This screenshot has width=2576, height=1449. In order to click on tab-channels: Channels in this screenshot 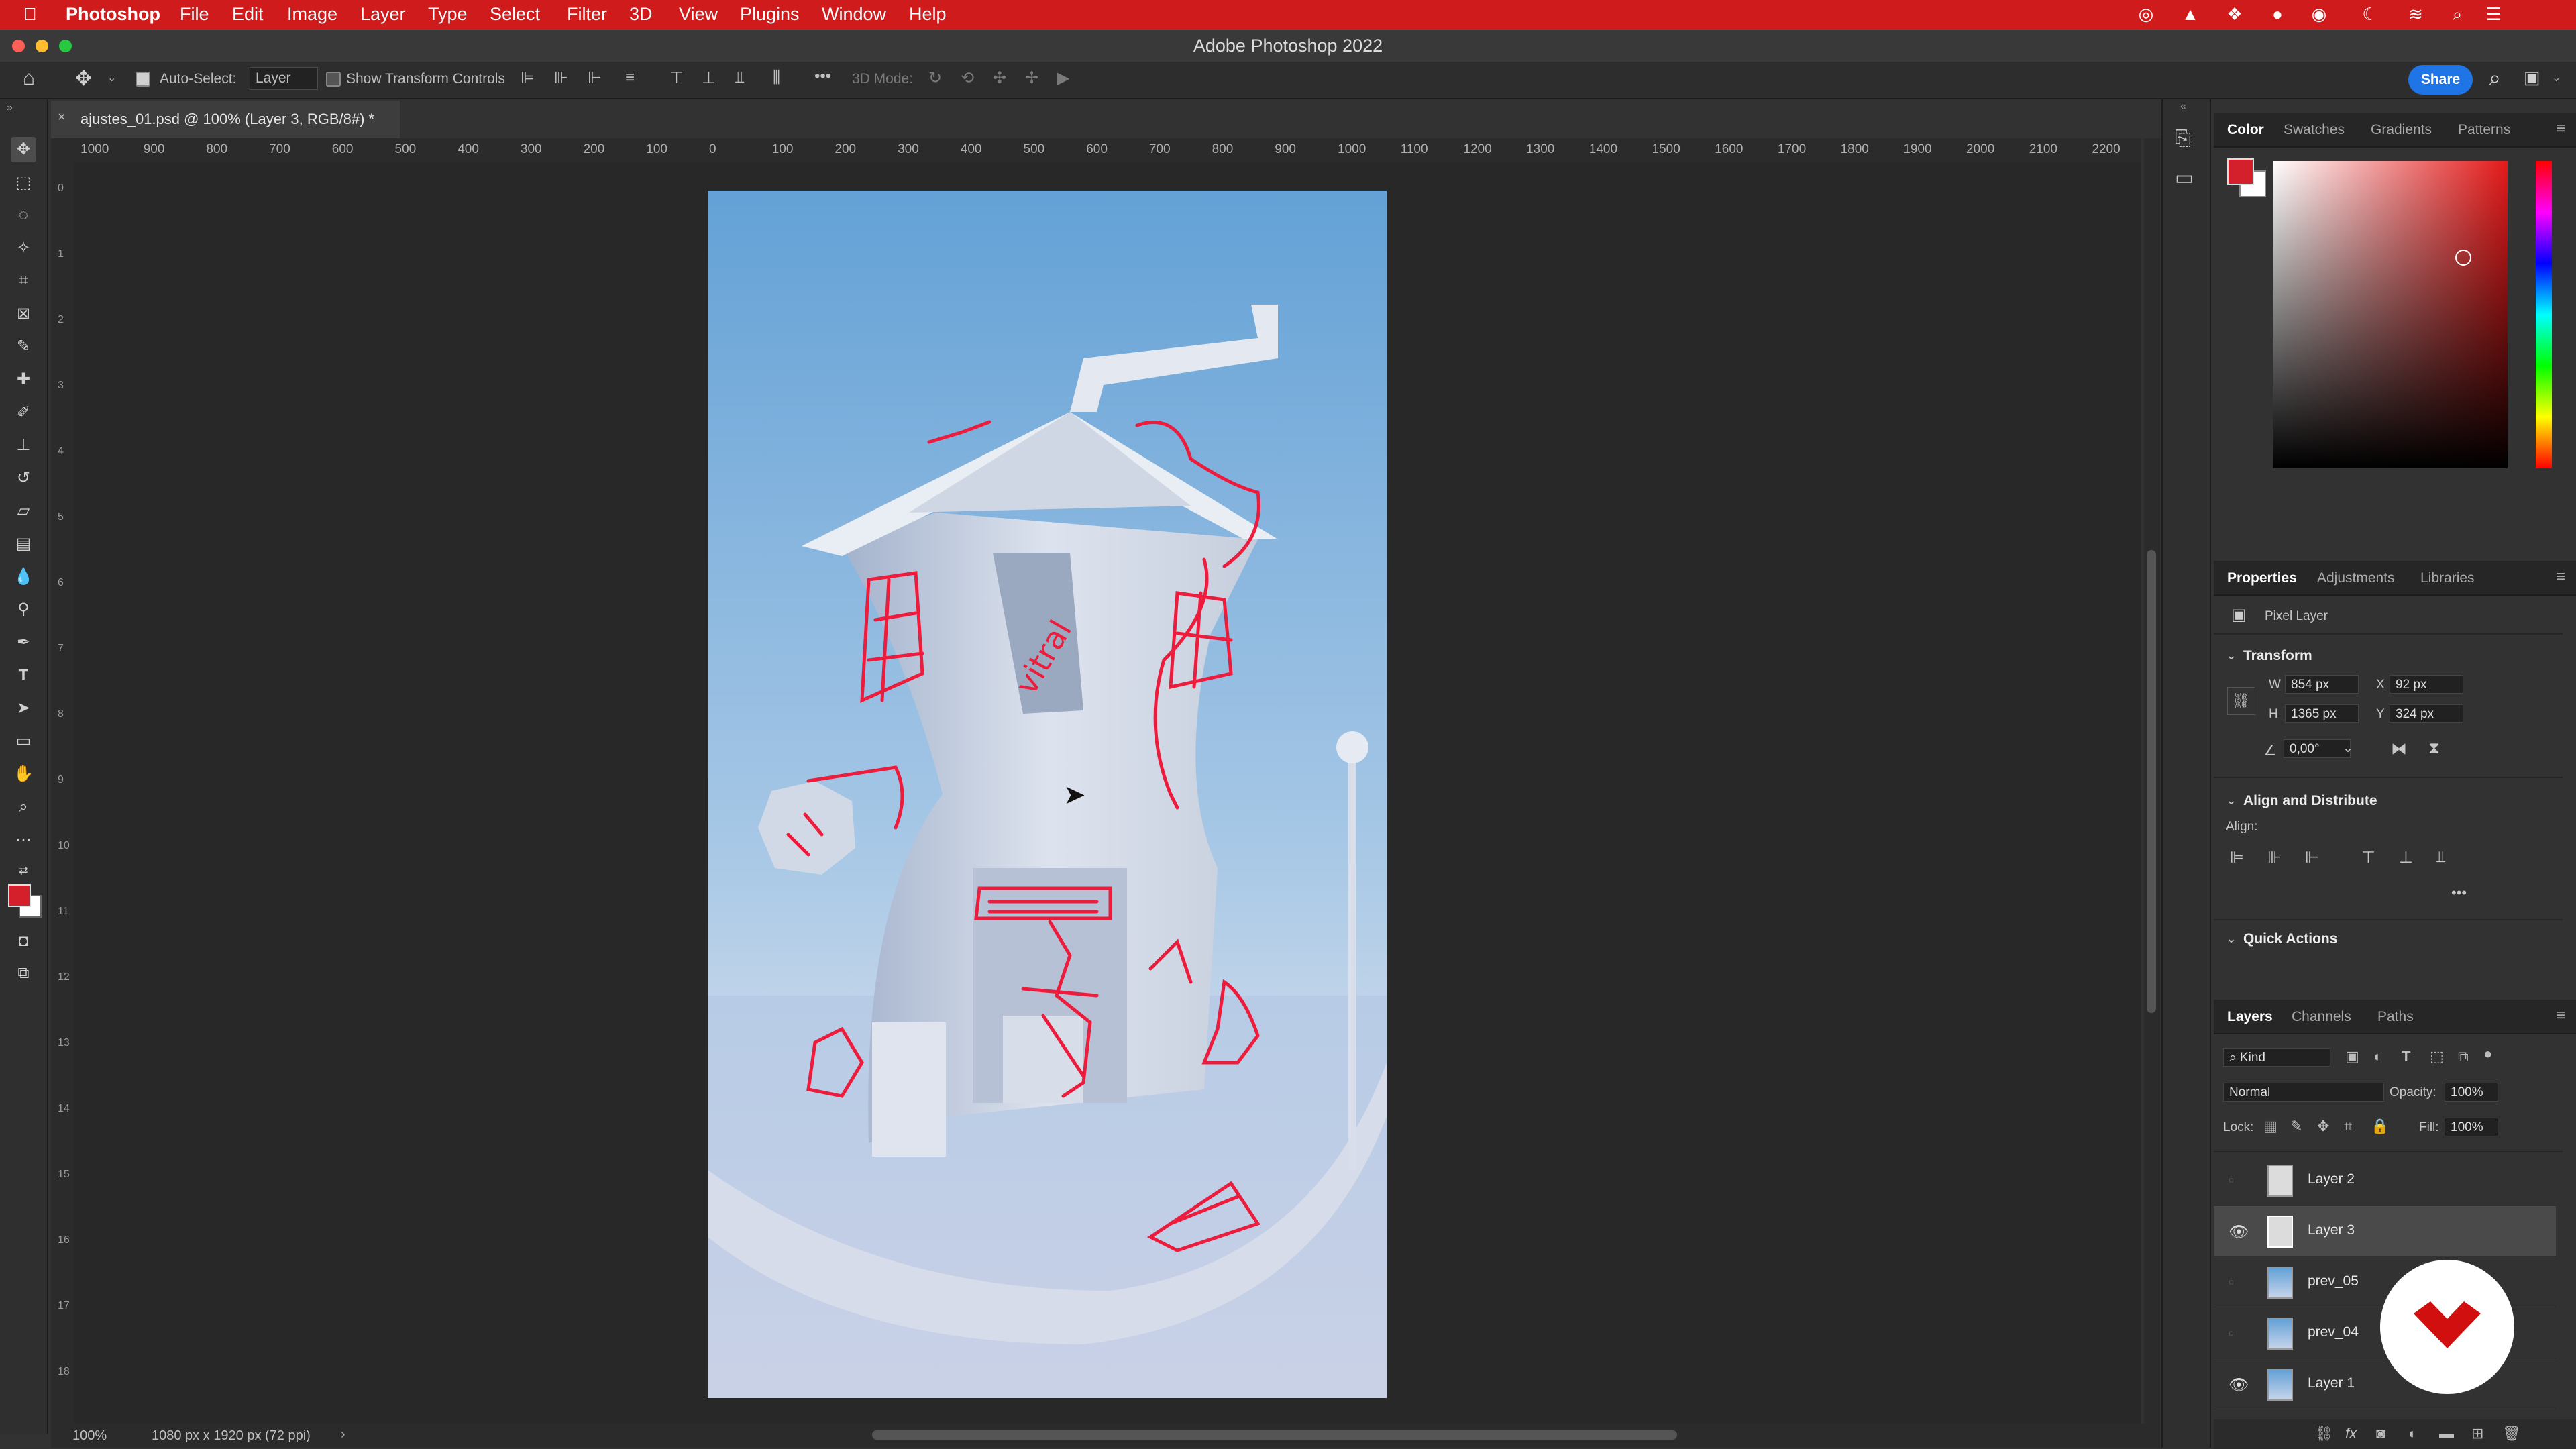, I will do `click(2321, 1017)`.